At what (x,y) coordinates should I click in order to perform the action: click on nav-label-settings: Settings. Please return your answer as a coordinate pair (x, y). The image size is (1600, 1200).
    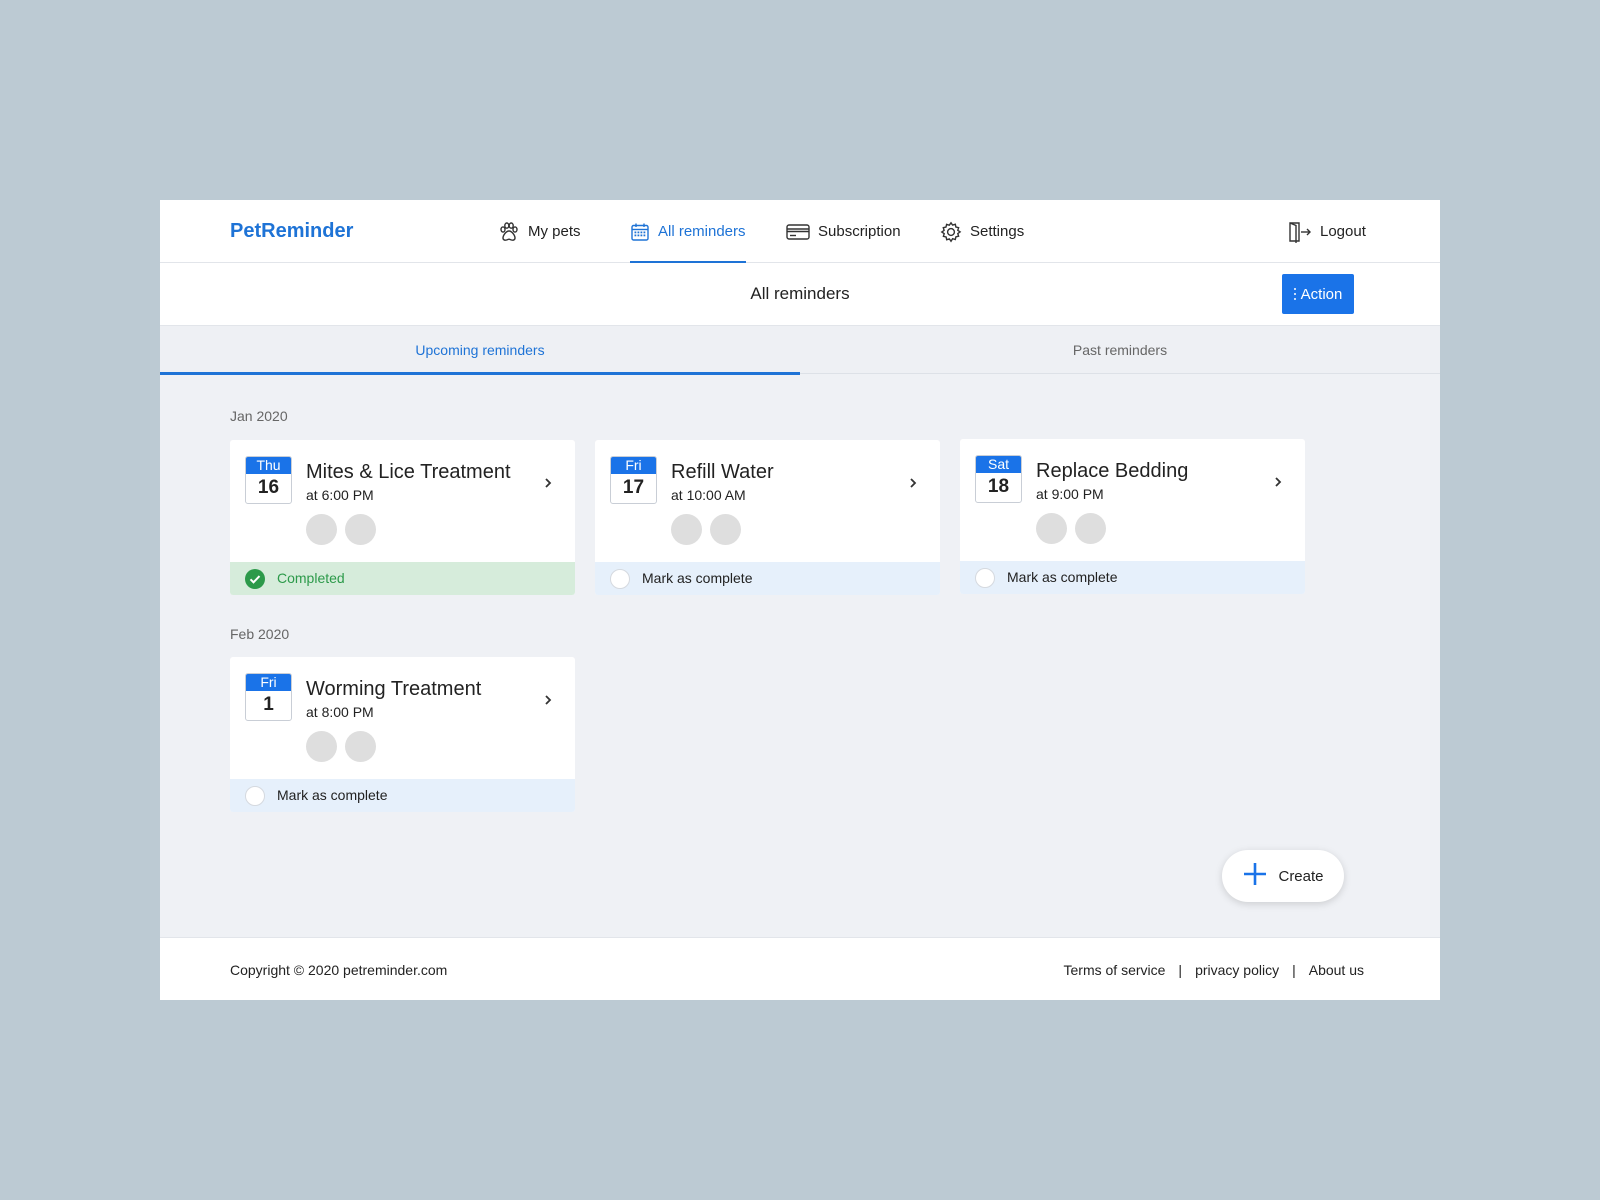
    Looking at the image, I should click on (997, 231).